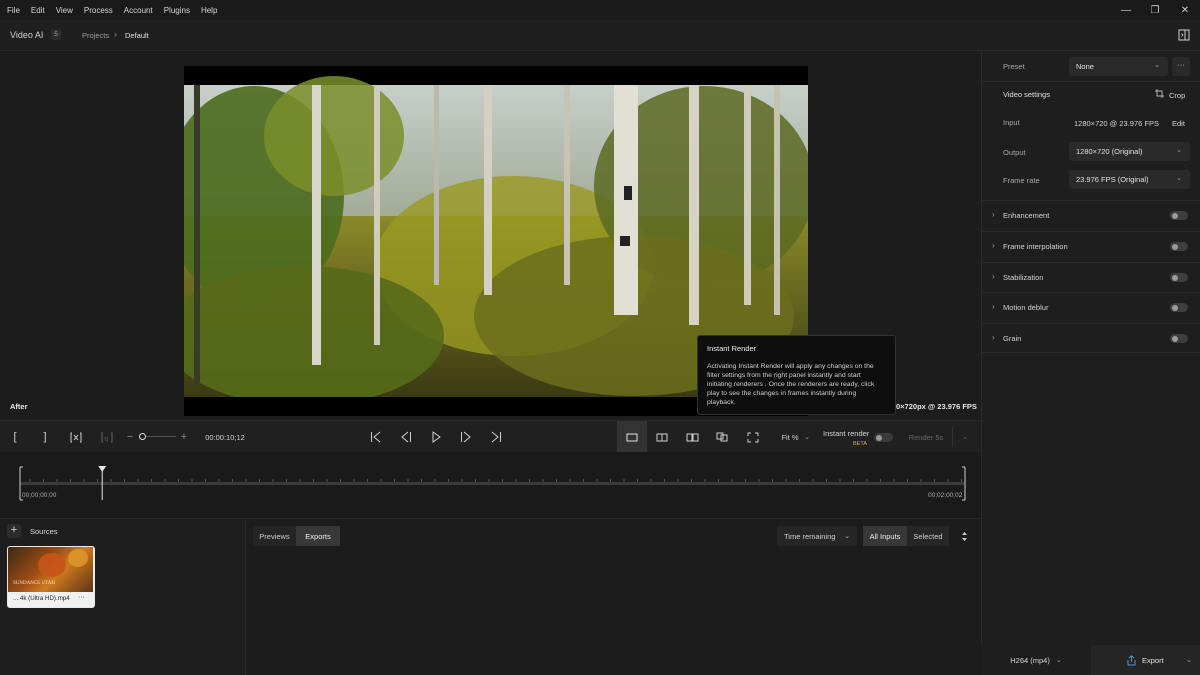 This screenshot has height=675, width=1200. What do you see at coordinates (44, 531) in the screenshot?
I see `sources-title: Sources` at bounding box center [44, 531].